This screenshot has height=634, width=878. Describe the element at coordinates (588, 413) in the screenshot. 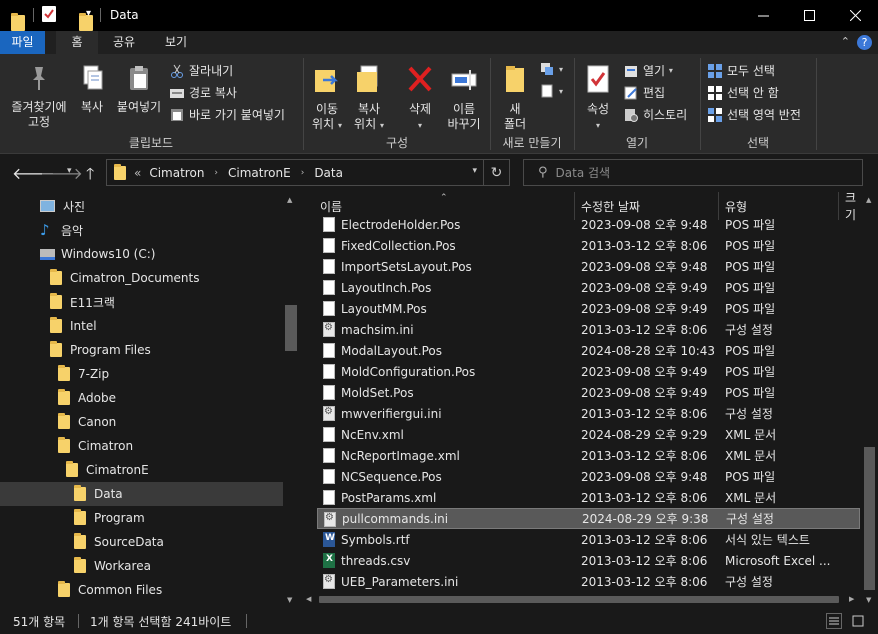

I see `file-row: mwverifiergui.ini 2013-03-12 오후 8:06 구성 설정` at that location.